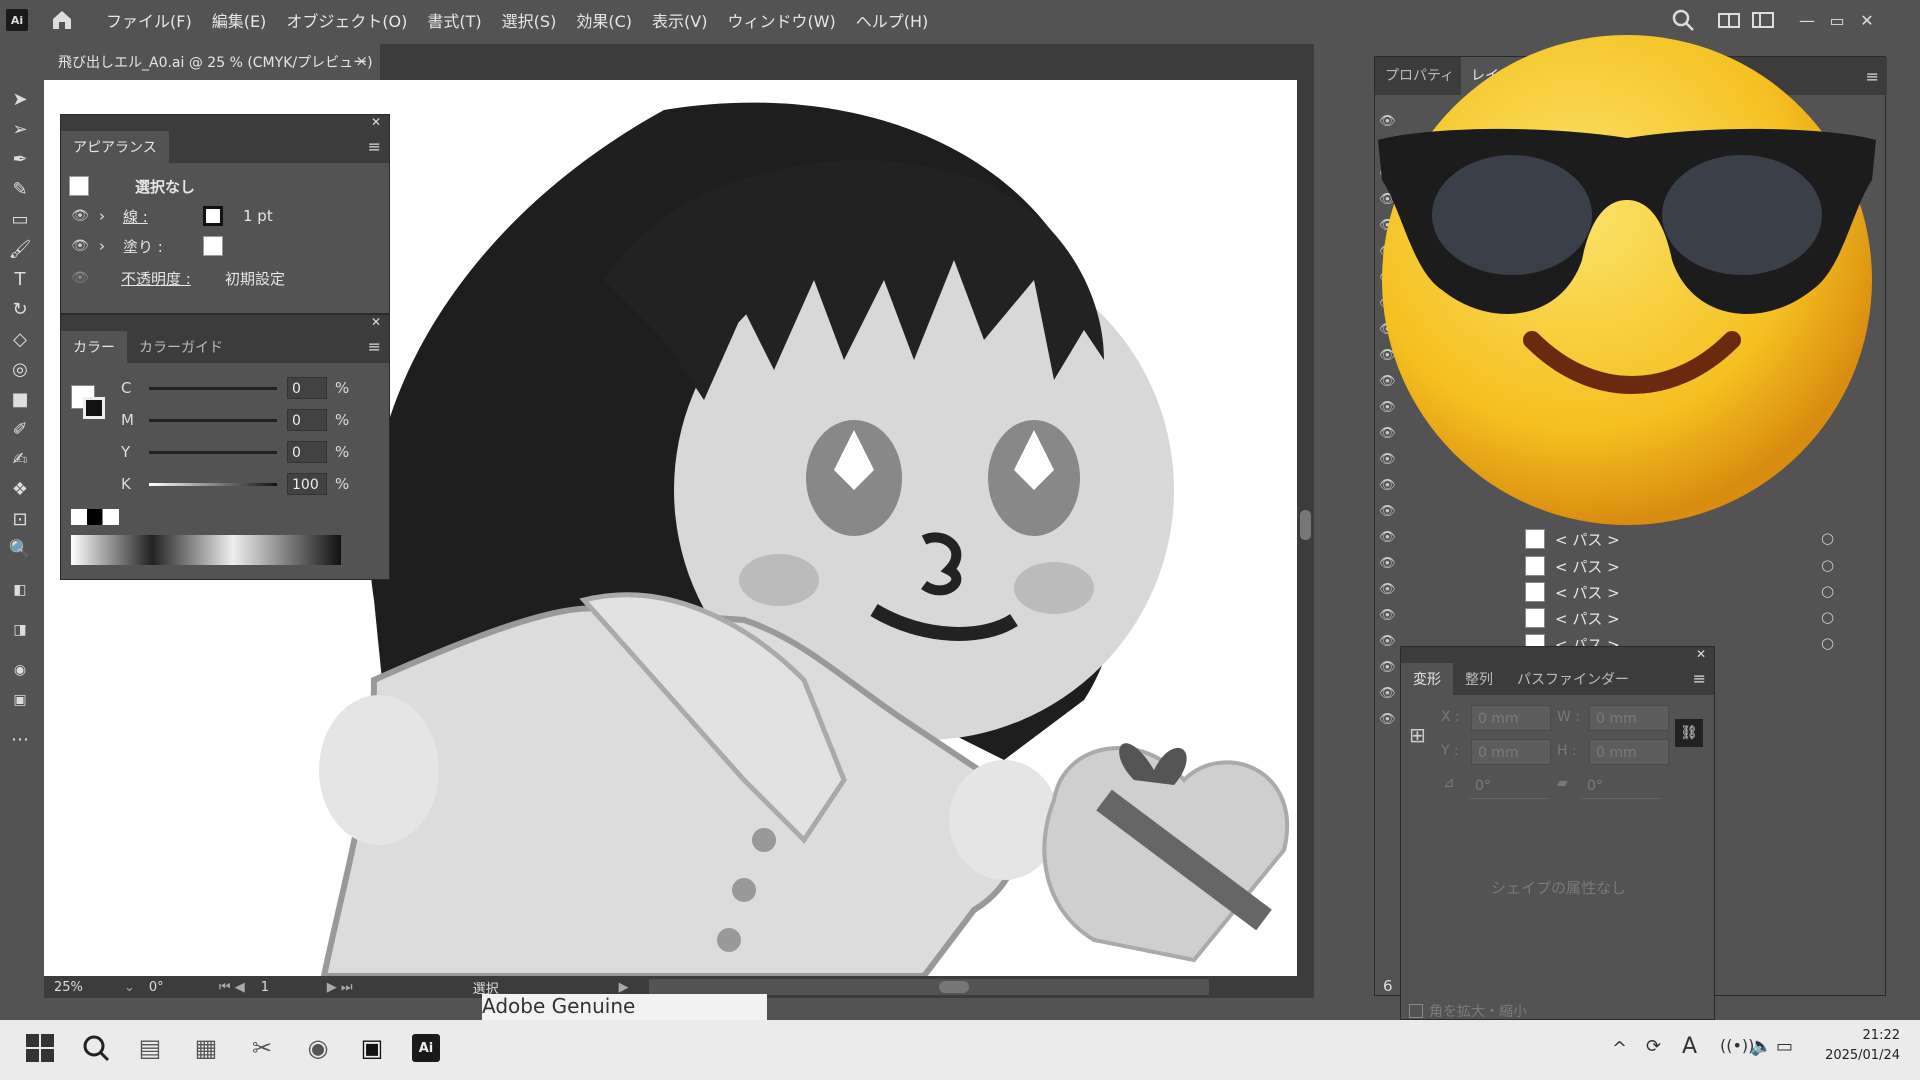 Image resolution: width=1920 pixels, height=1080 pixels. Describe the element at coordinates (20, 130) in the screenshot. I see `direct-selection-tool-icon: ➢` at that location.